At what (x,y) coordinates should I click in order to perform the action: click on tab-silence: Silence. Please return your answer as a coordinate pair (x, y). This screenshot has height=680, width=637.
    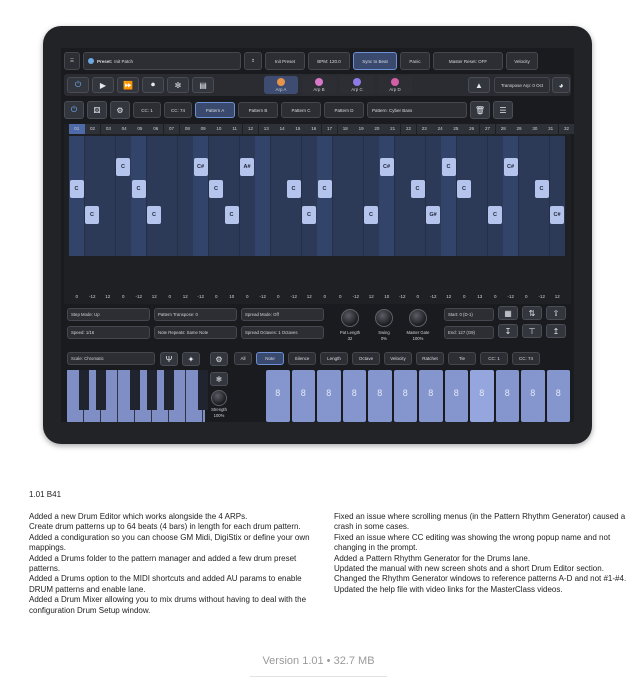
    Looking at the image, I should click on (302, 358).